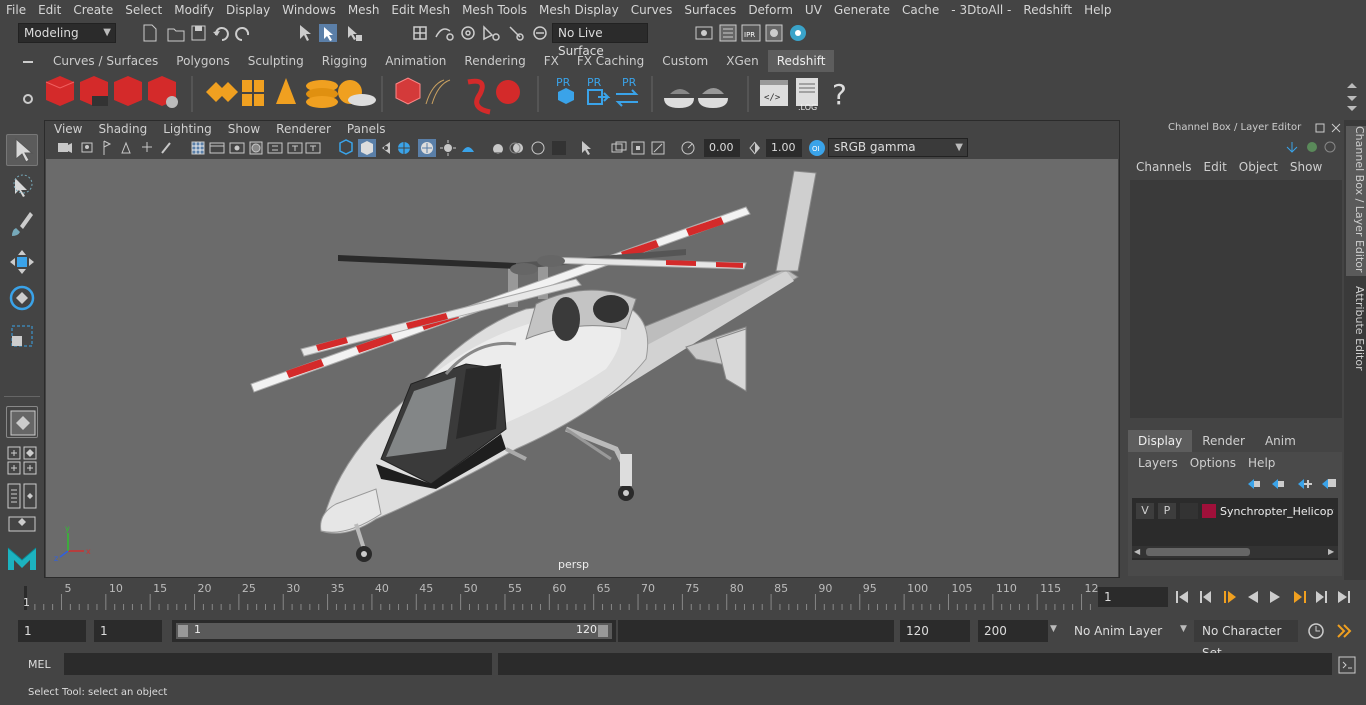  Describe the element at coordinates (551, 61) in the screenshot. I see `tab-fx: FX` at that location.